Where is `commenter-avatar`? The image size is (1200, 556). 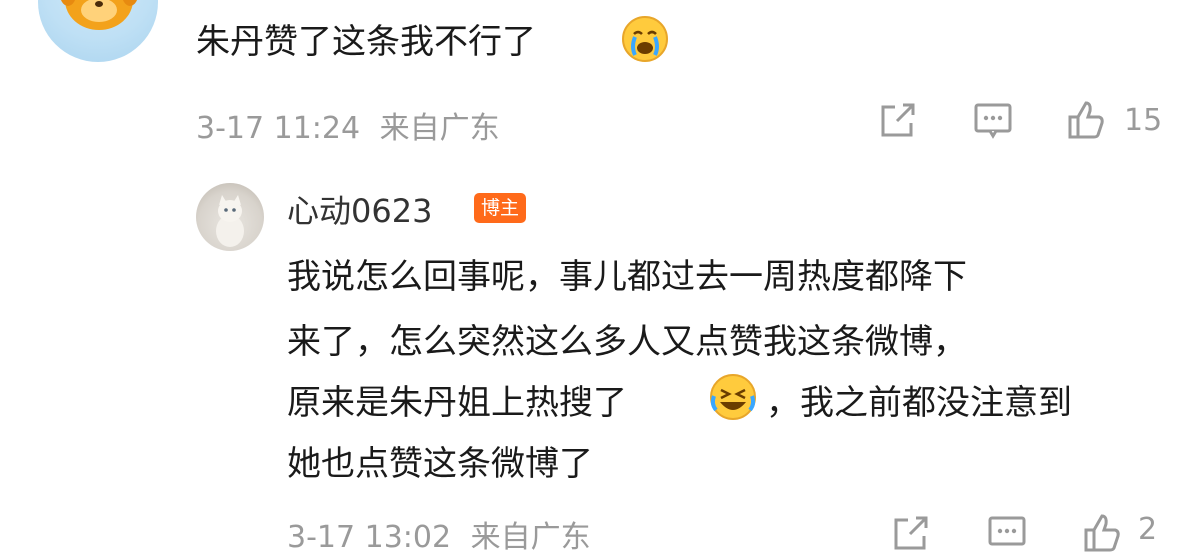
commenter-avatar is located at coordinates (98, 31).